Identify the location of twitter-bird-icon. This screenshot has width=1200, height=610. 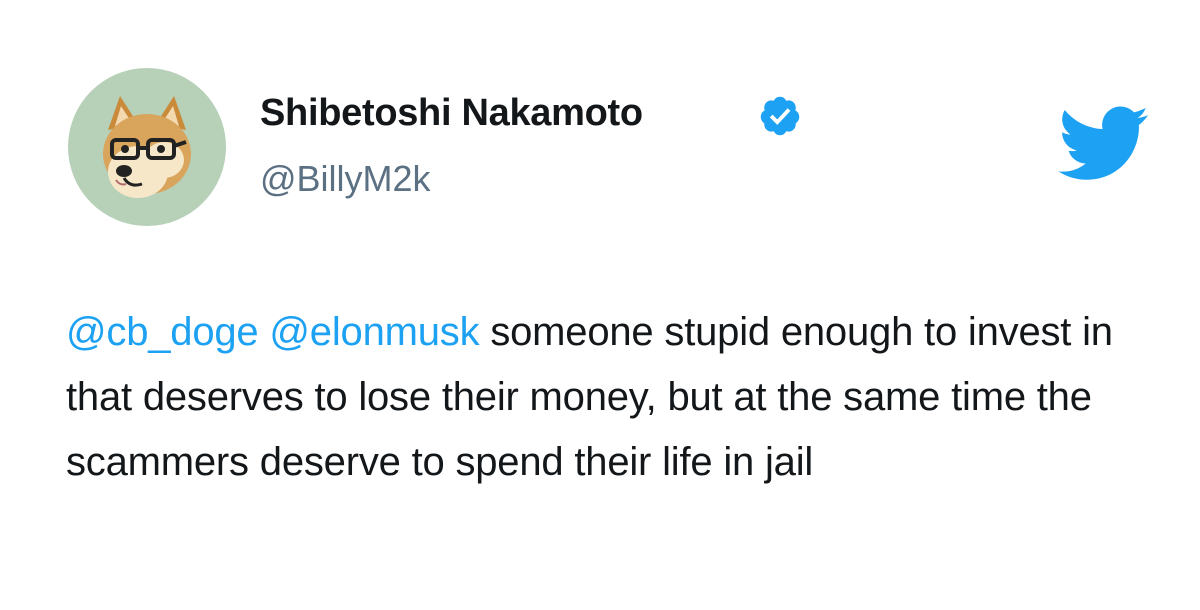
(1104, 144).